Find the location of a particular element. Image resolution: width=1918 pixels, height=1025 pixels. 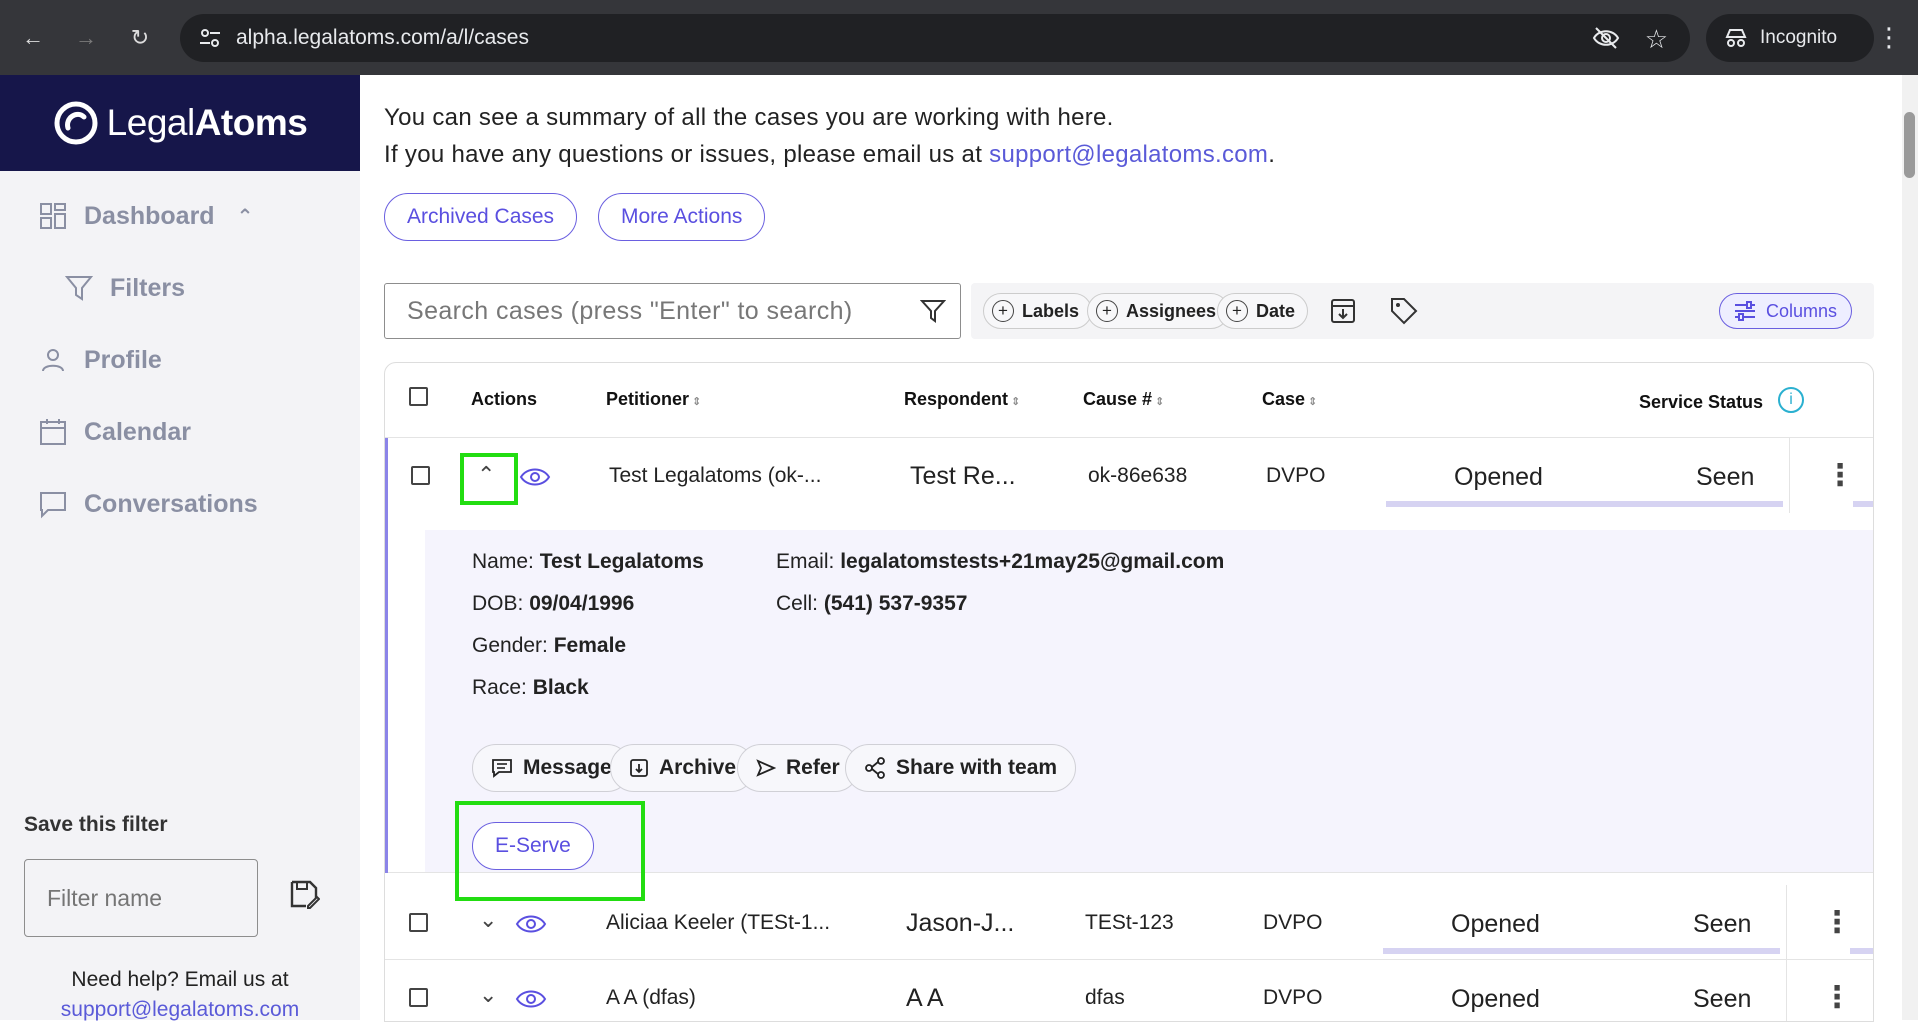

logo: LegalAtoms is located at coordinates (180, 123).